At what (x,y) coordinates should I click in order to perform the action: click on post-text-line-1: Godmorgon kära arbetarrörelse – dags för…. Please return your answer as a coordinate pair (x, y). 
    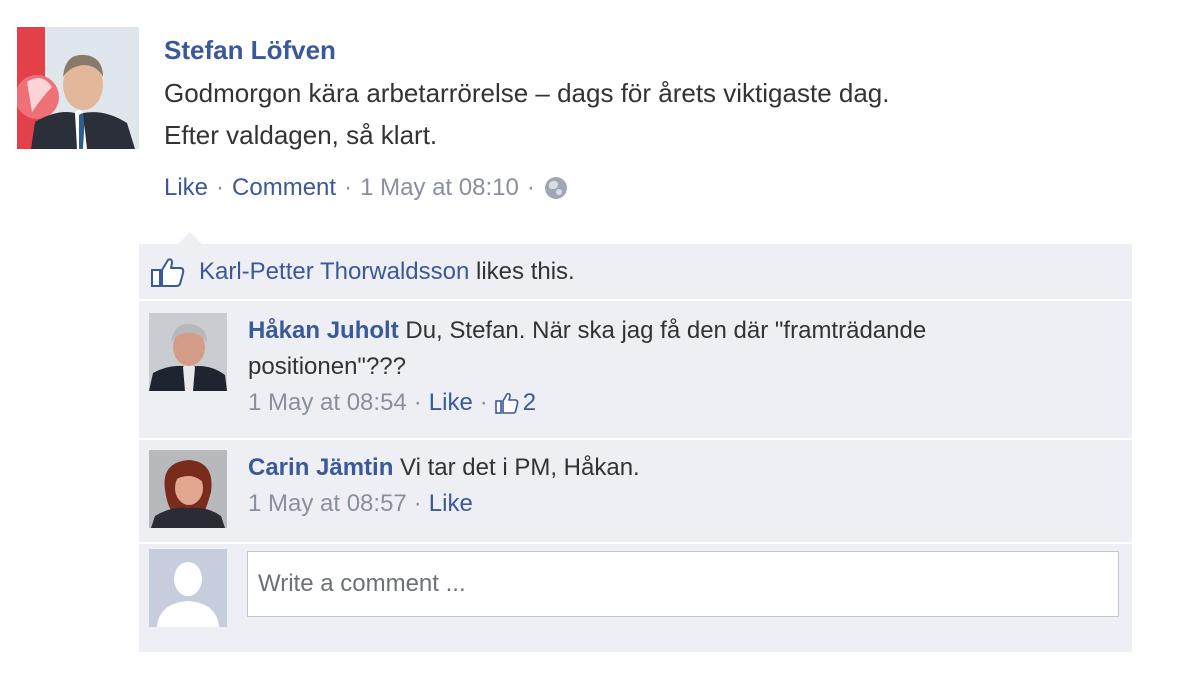
    Looking at the image, I should click on (527, 93).